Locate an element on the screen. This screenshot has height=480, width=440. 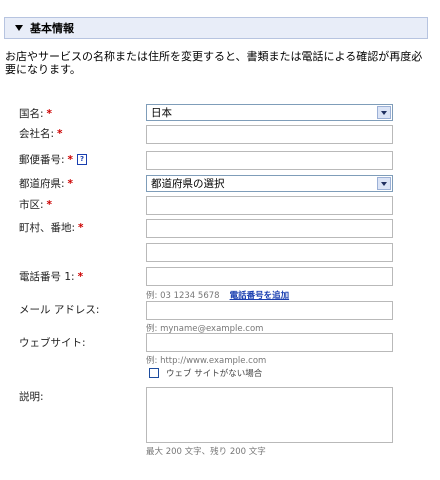
street-input is located at coordinates (269, 228).